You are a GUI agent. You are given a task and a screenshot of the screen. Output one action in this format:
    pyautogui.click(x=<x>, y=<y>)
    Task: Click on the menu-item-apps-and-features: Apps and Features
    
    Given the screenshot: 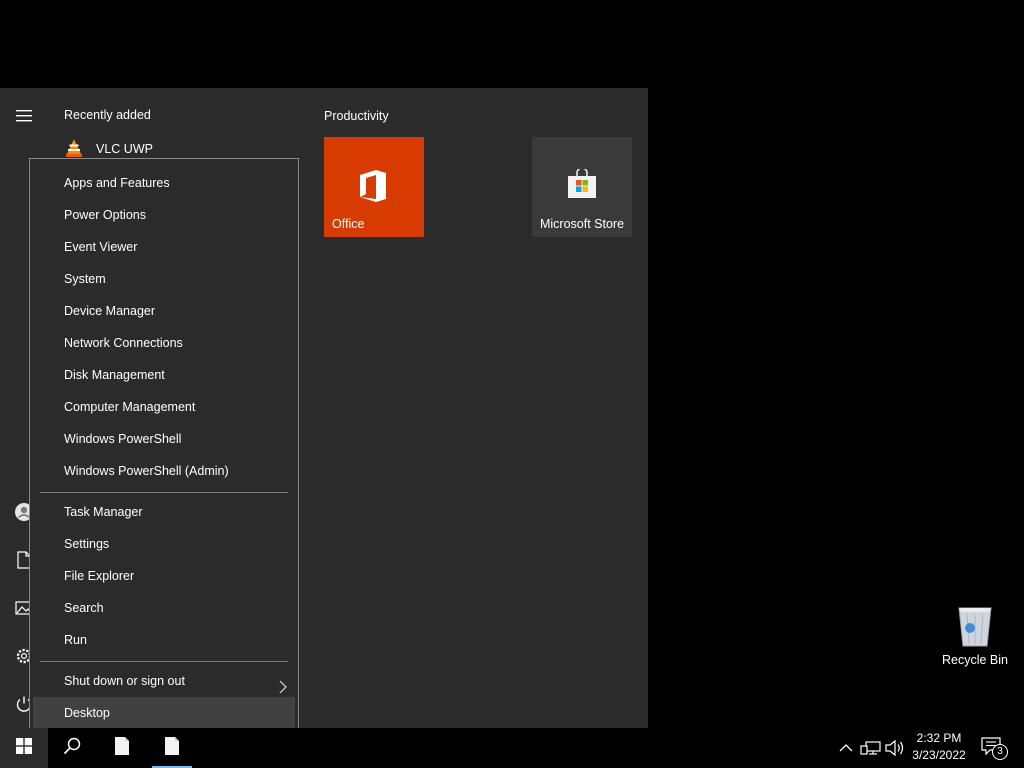 What is the action you would take?
    pyautogui.click(x=164, y=183)
    